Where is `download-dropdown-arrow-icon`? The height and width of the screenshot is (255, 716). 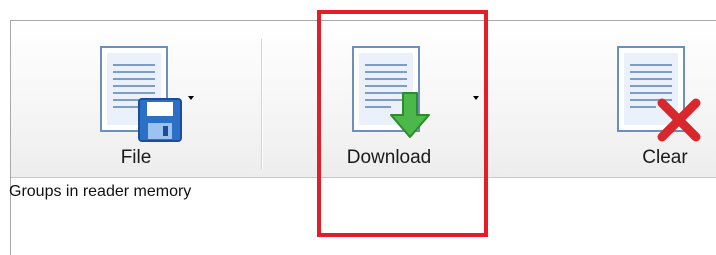 download-dropdown-arrow-icon is located at coordinates (476, 98).